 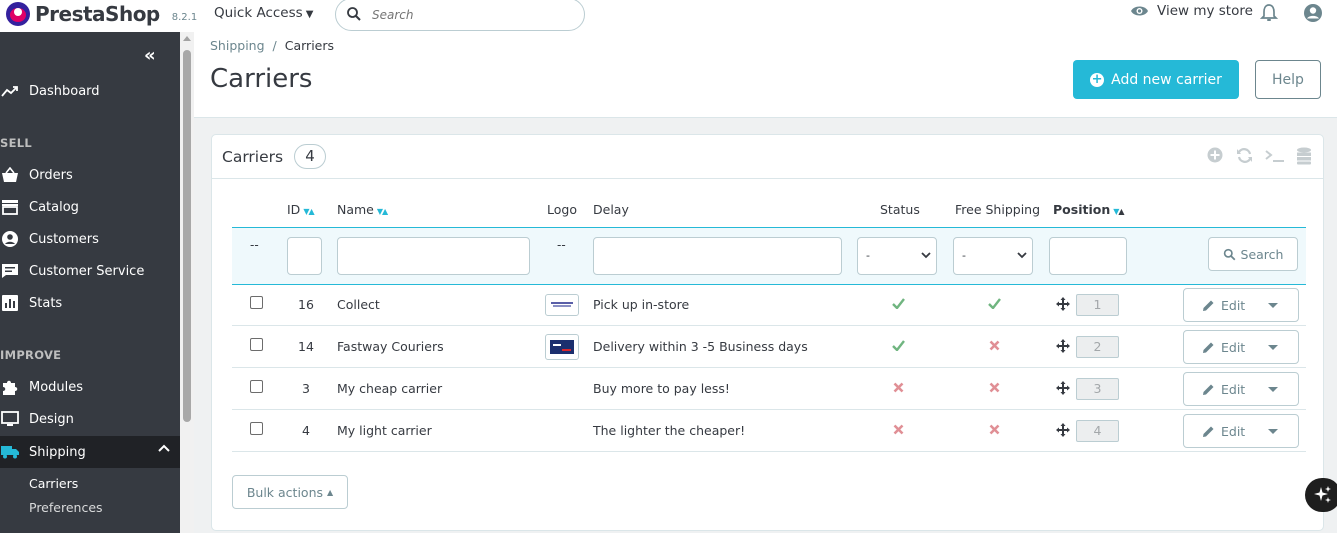 I want to click on ai-assistant-button, so click(x=1321, y=495).